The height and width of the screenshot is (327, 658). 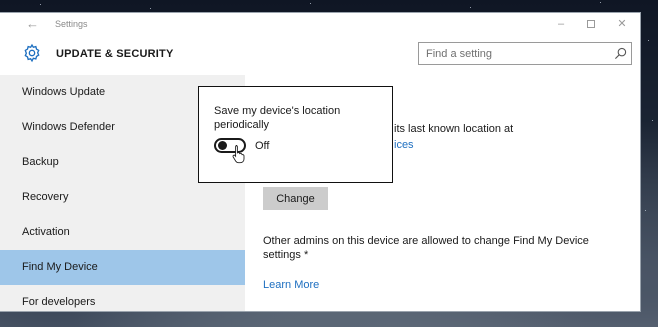 I want to click on maximize-icon, so click(x=591, y=24).